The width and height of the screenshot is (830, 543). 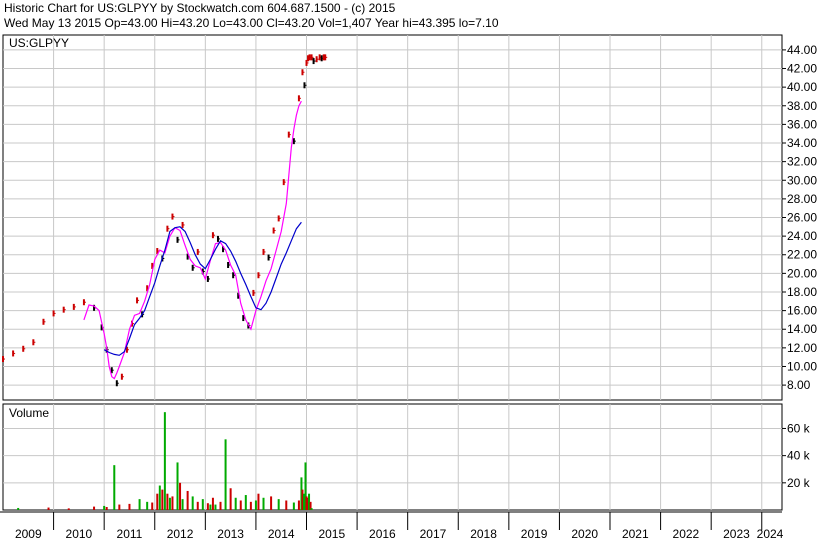 I want to click on x-axis-tick-label: 2019, so click(x=534, y=534).